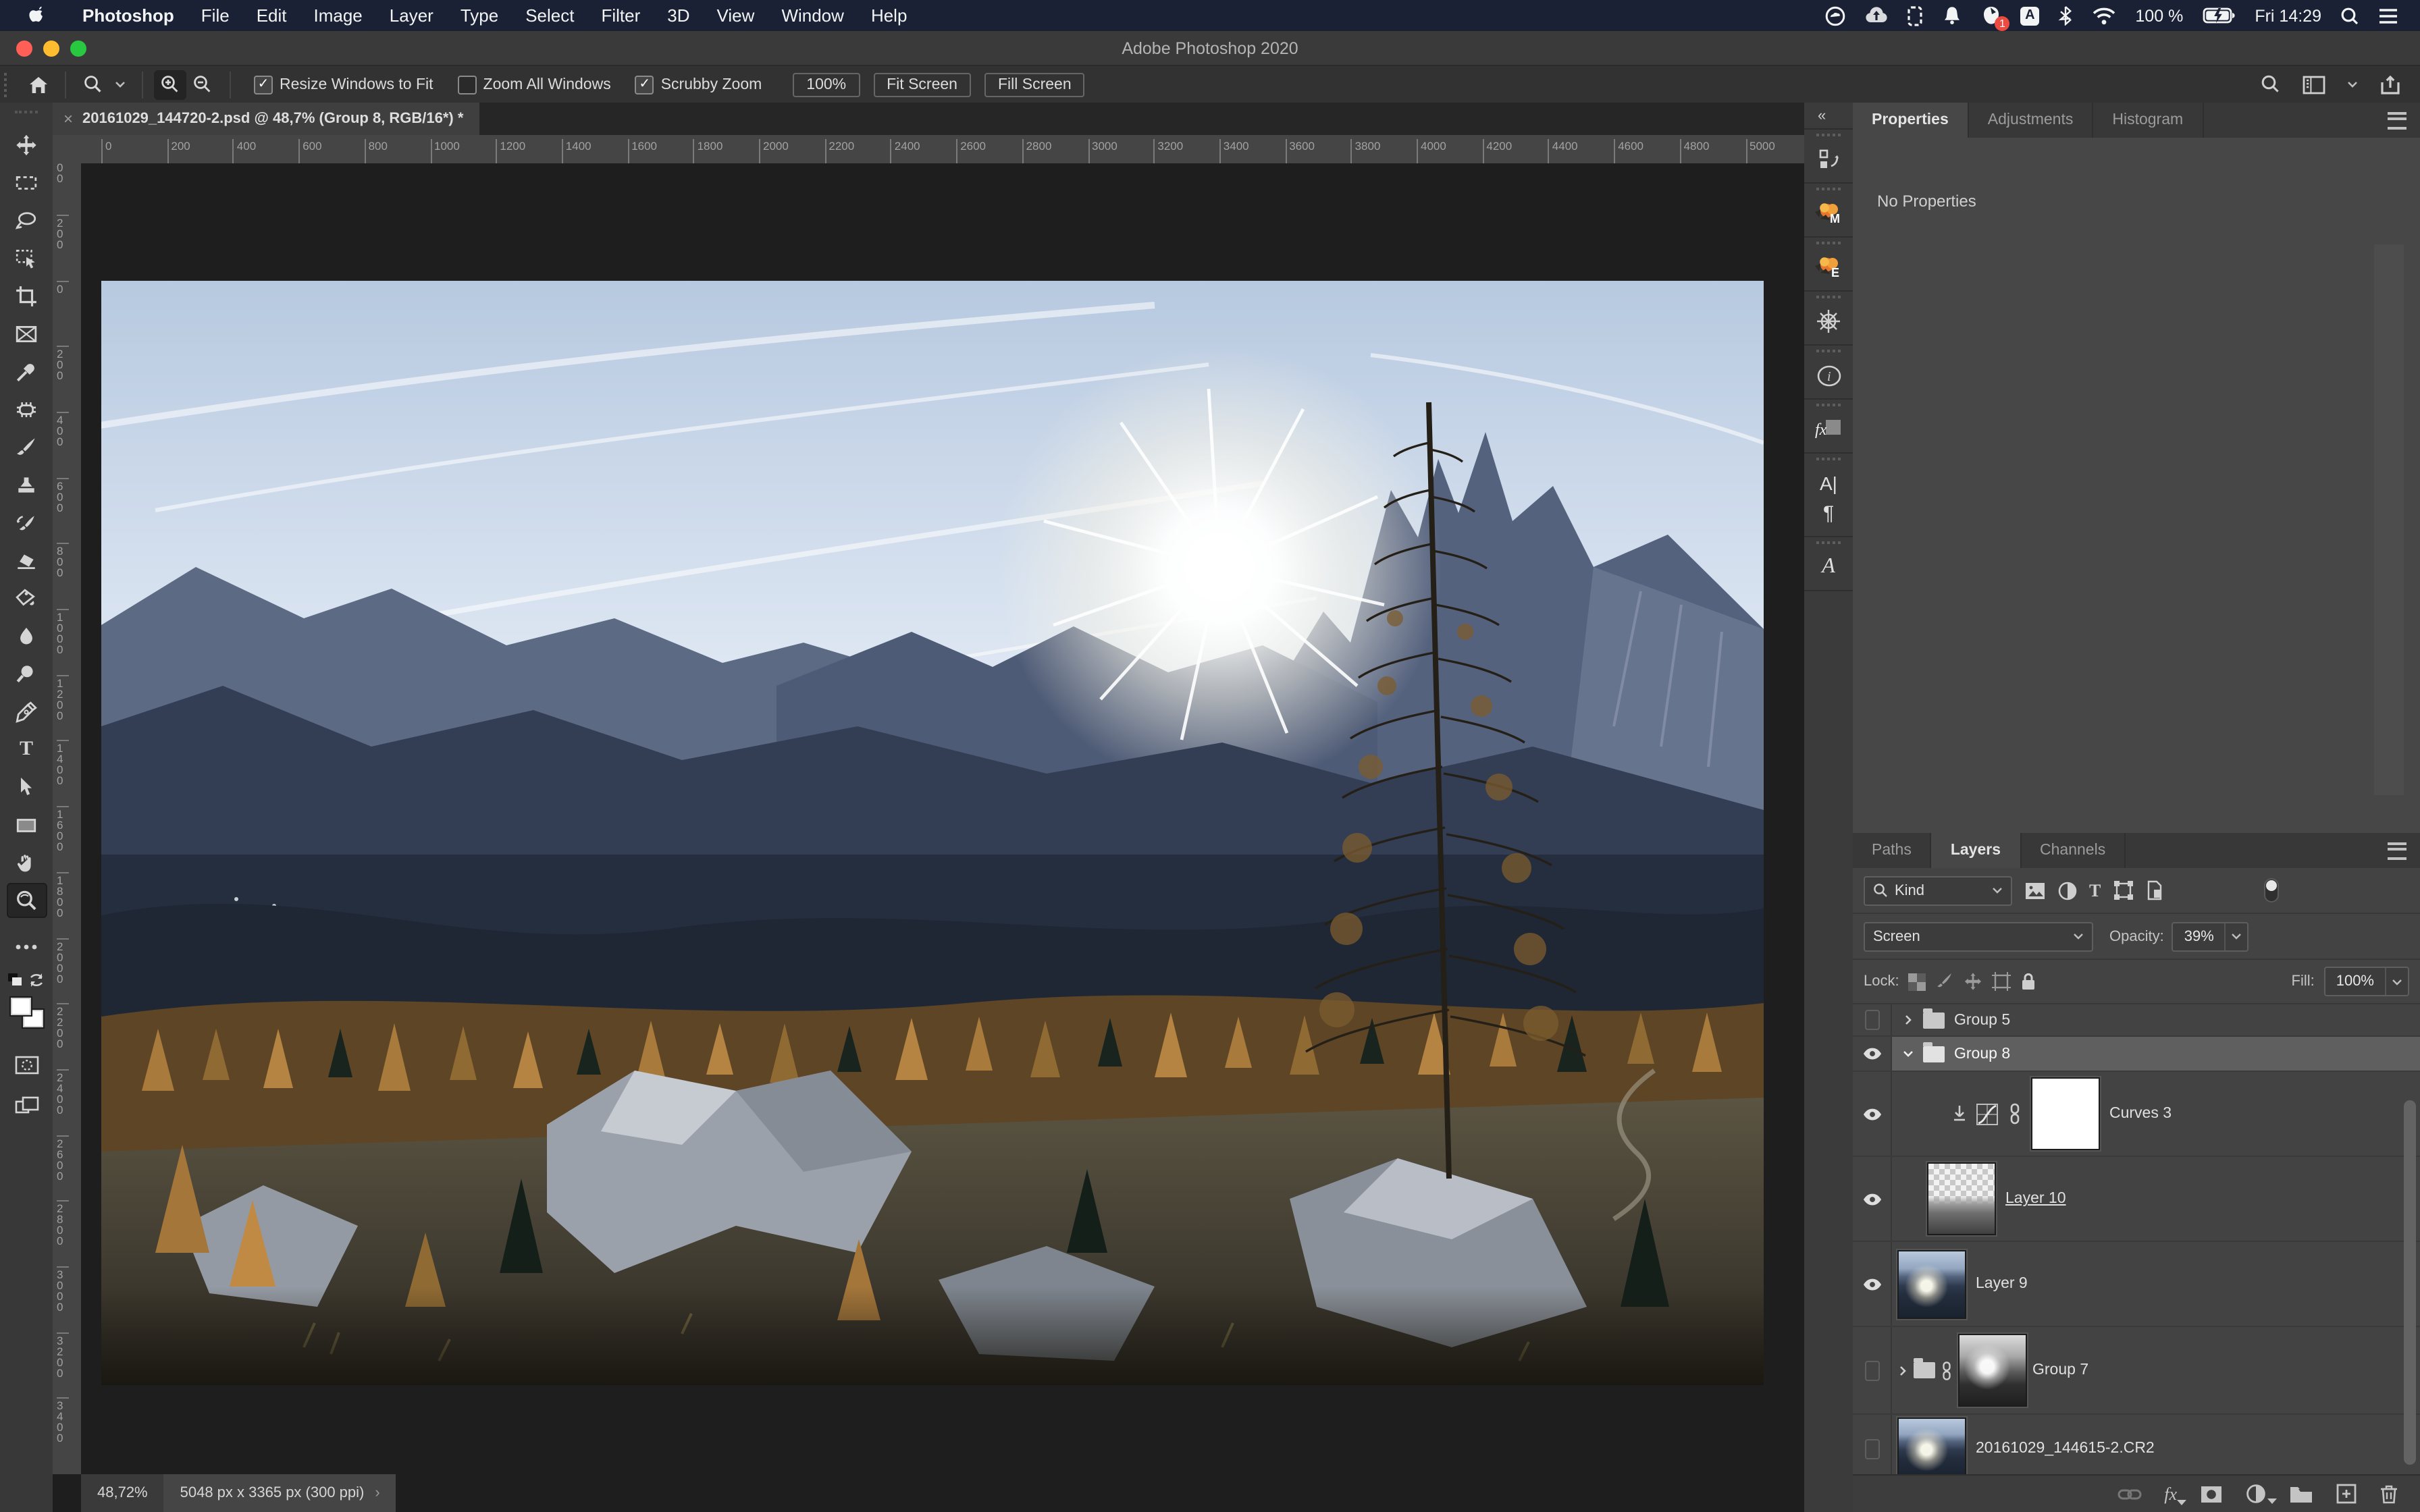 Image resolution: width=2420 pixels, height=1512 pixels. Describe the element at coordinates (2301, 1493) in the screenshot. I see `new-group-button` at that location.